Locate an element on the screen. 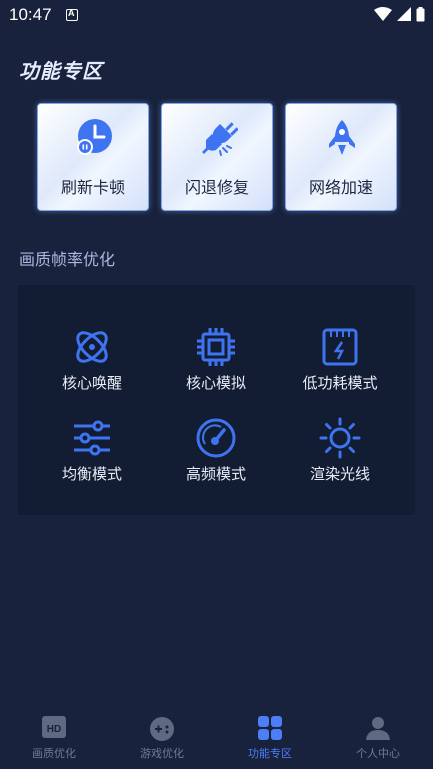  notification-icon: A is located at coordinates (72, 14).